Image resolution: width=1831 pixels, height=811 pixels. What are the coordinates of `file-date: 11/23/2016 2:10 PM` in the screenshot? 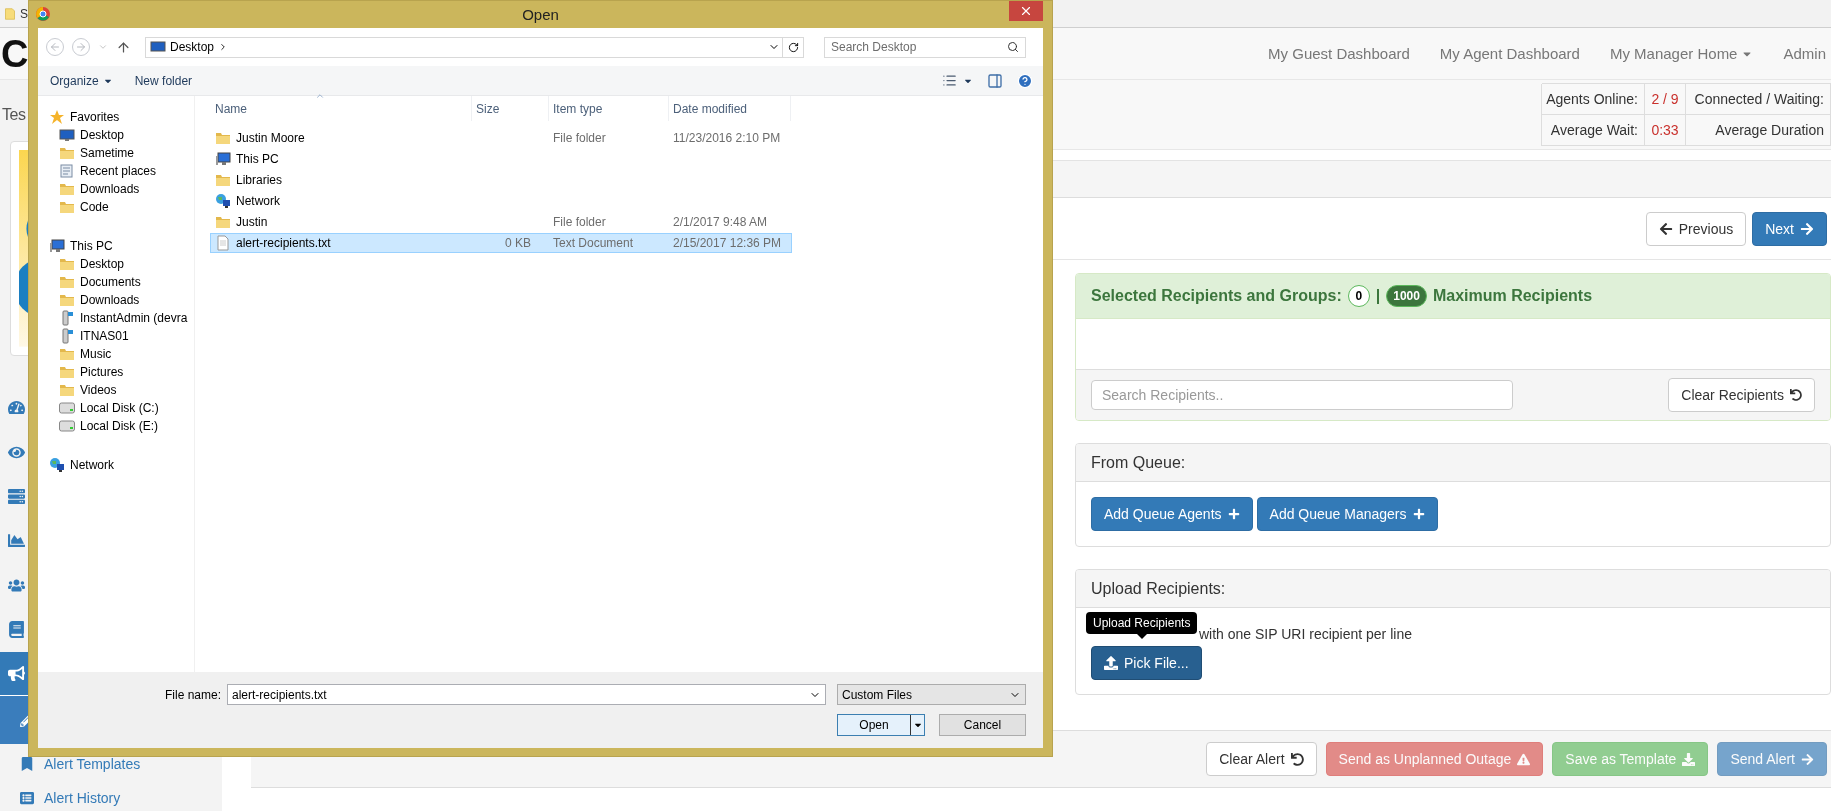 It's located at (727, 138).